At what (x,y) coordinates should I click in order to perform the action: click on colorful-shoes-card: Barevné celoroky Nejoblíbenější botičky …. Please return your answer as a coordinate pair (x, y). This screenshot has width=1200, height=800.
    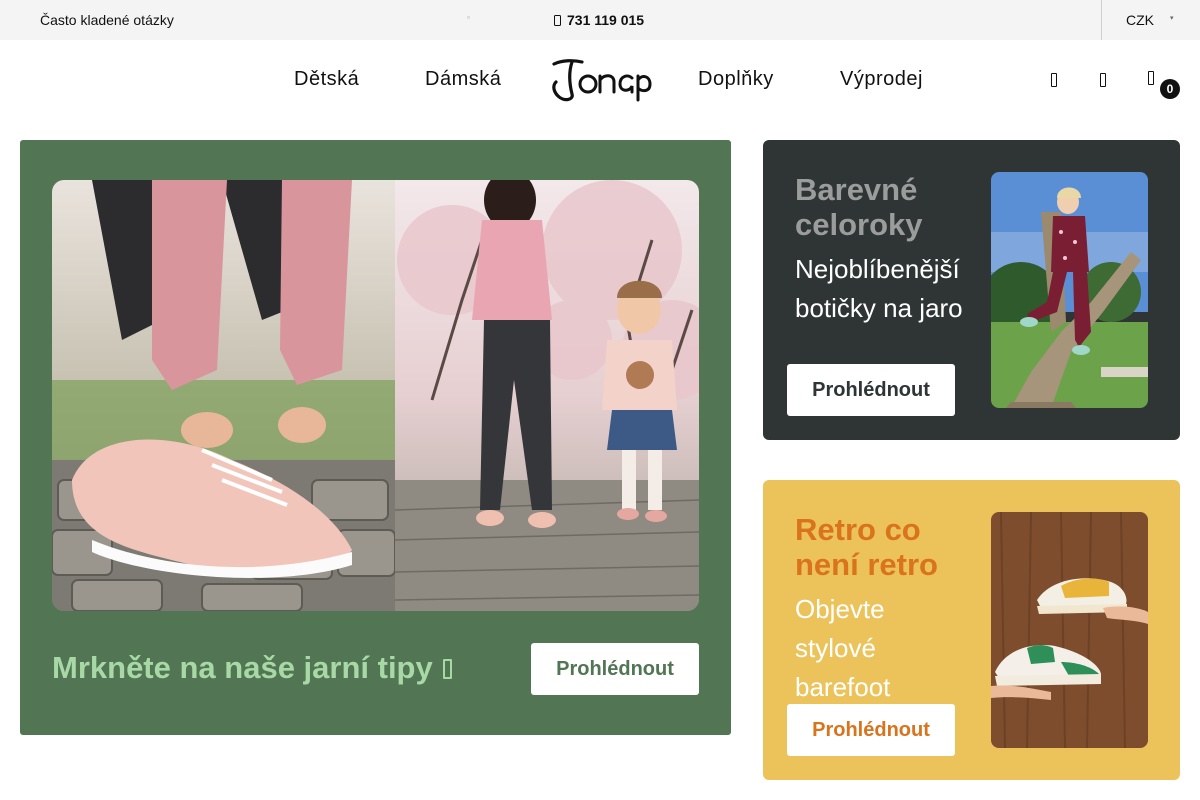
    Looking at the image, I should click on (971, 290).